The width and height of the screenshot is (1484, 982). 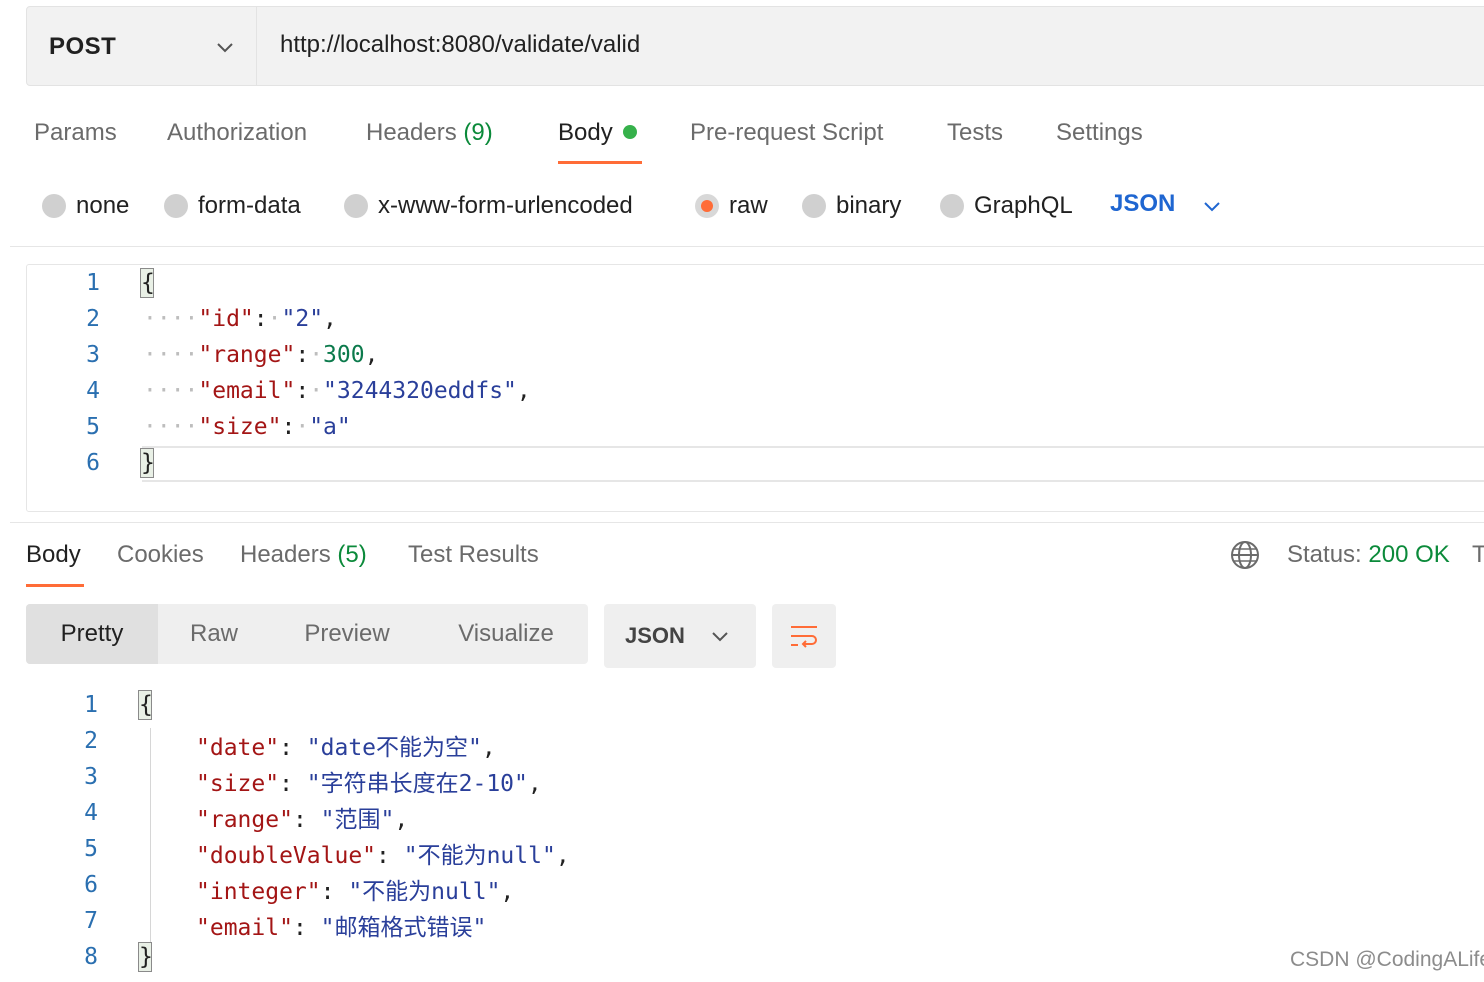 I want to click on code-line: "date": "date不能为空",, so click(x=346, y=748).